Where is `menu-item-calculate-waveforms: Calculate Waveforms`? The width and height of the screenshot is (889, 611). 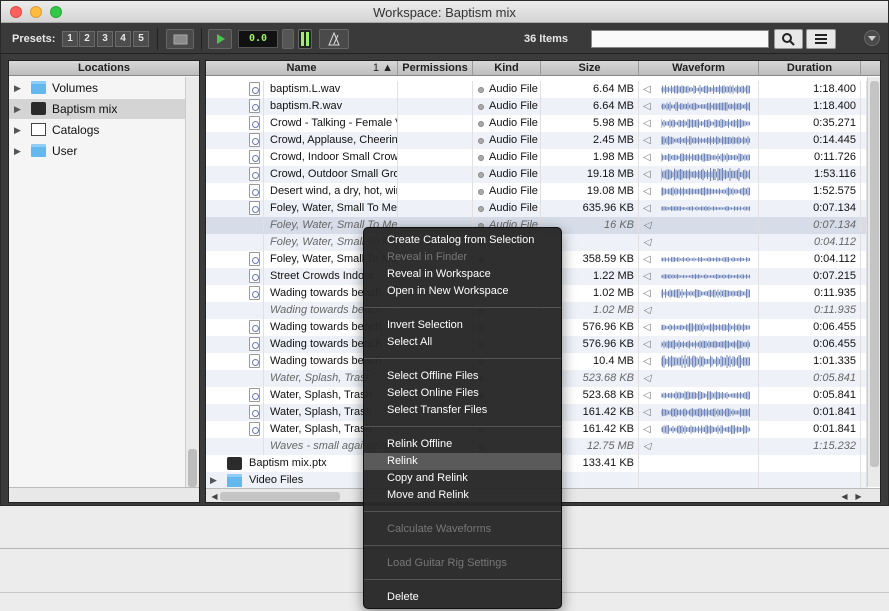 menu-item-calculate-waveforms: Calculate Waveforms is located at coordinates (462, 529).